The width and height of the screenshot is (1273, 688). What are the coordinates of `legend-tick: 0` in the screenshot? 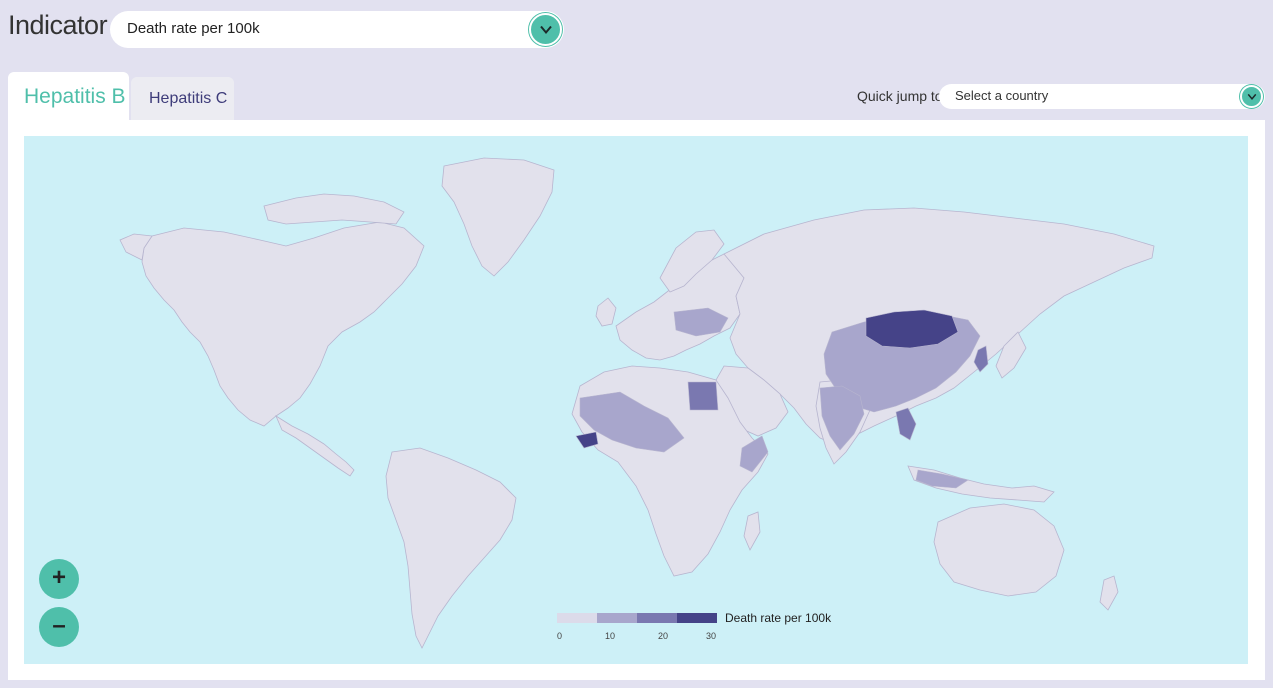 It's located at (560, 636).